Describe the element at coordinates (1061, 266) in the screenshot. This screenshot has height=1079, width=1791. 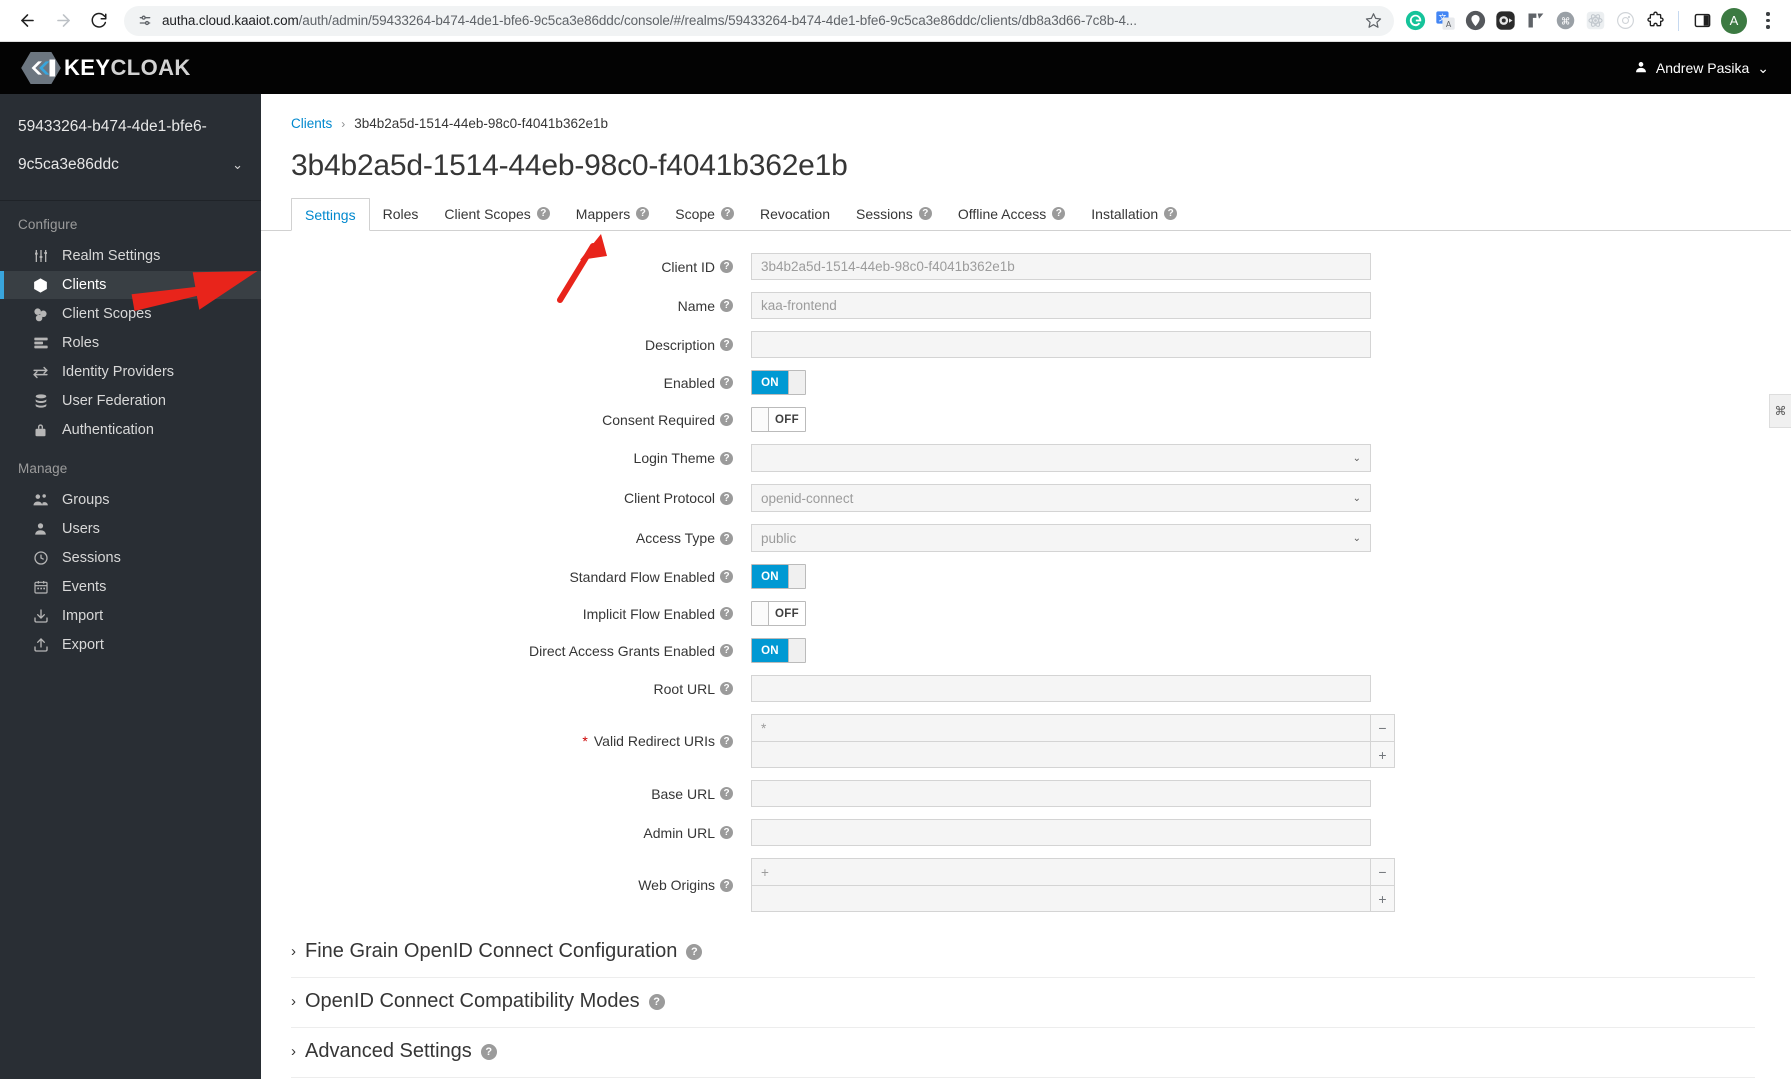
I see `client-id-input: 3b4b2a5d-1514-44eb-98c0-f4041b362e1b` at that location.